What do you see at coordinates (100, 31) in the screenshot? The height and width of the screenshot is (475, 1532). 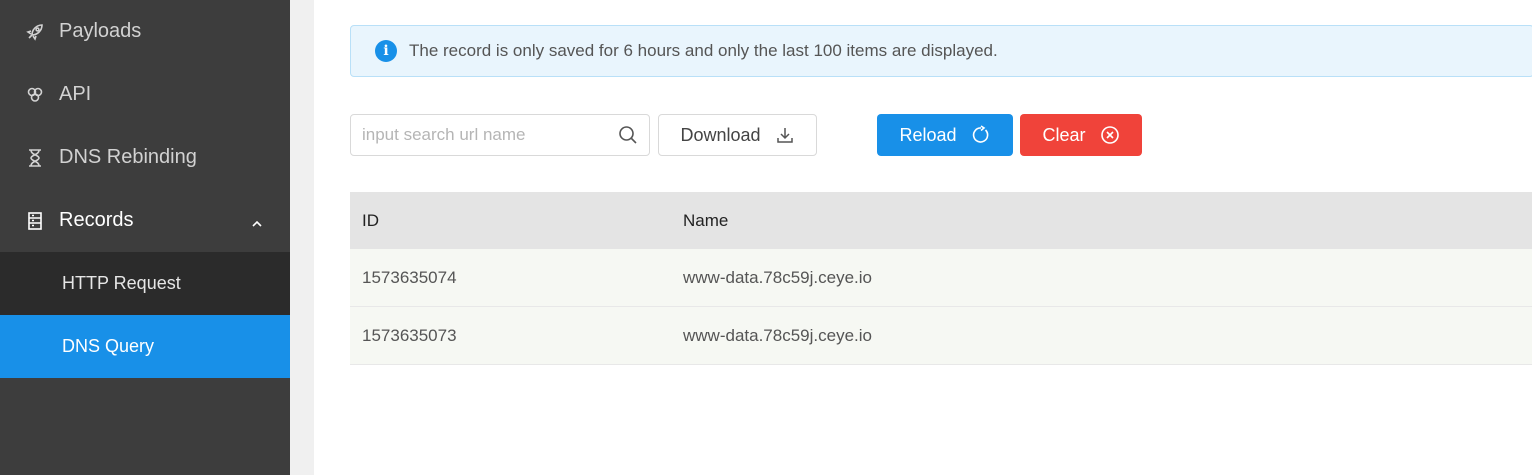 I see `sidebar-item-label: Payloads` at bounding box center [100, 31].